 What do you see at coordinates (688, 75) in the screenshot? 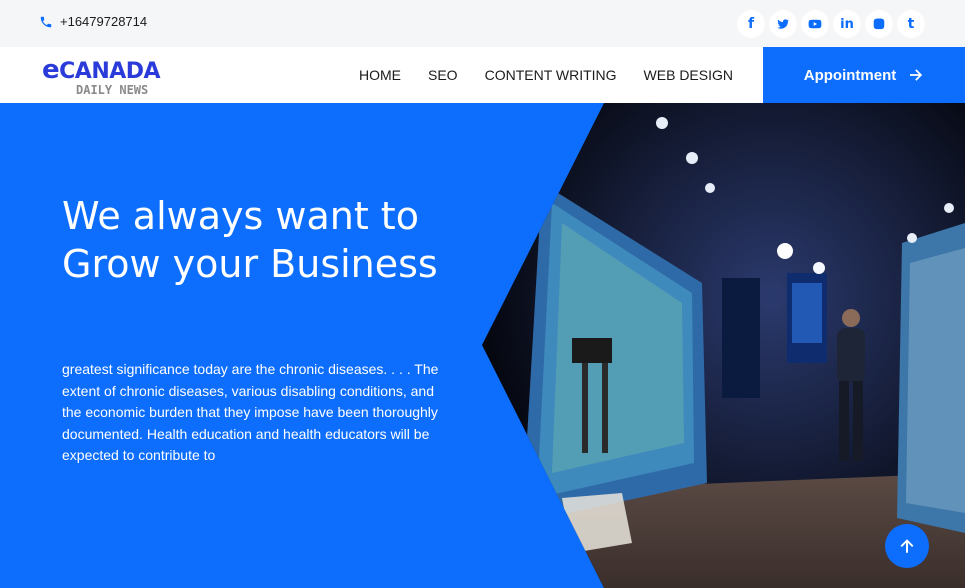
I see `nav-link-web-design: WEB DESIGN` at bounding box center [688, 75].